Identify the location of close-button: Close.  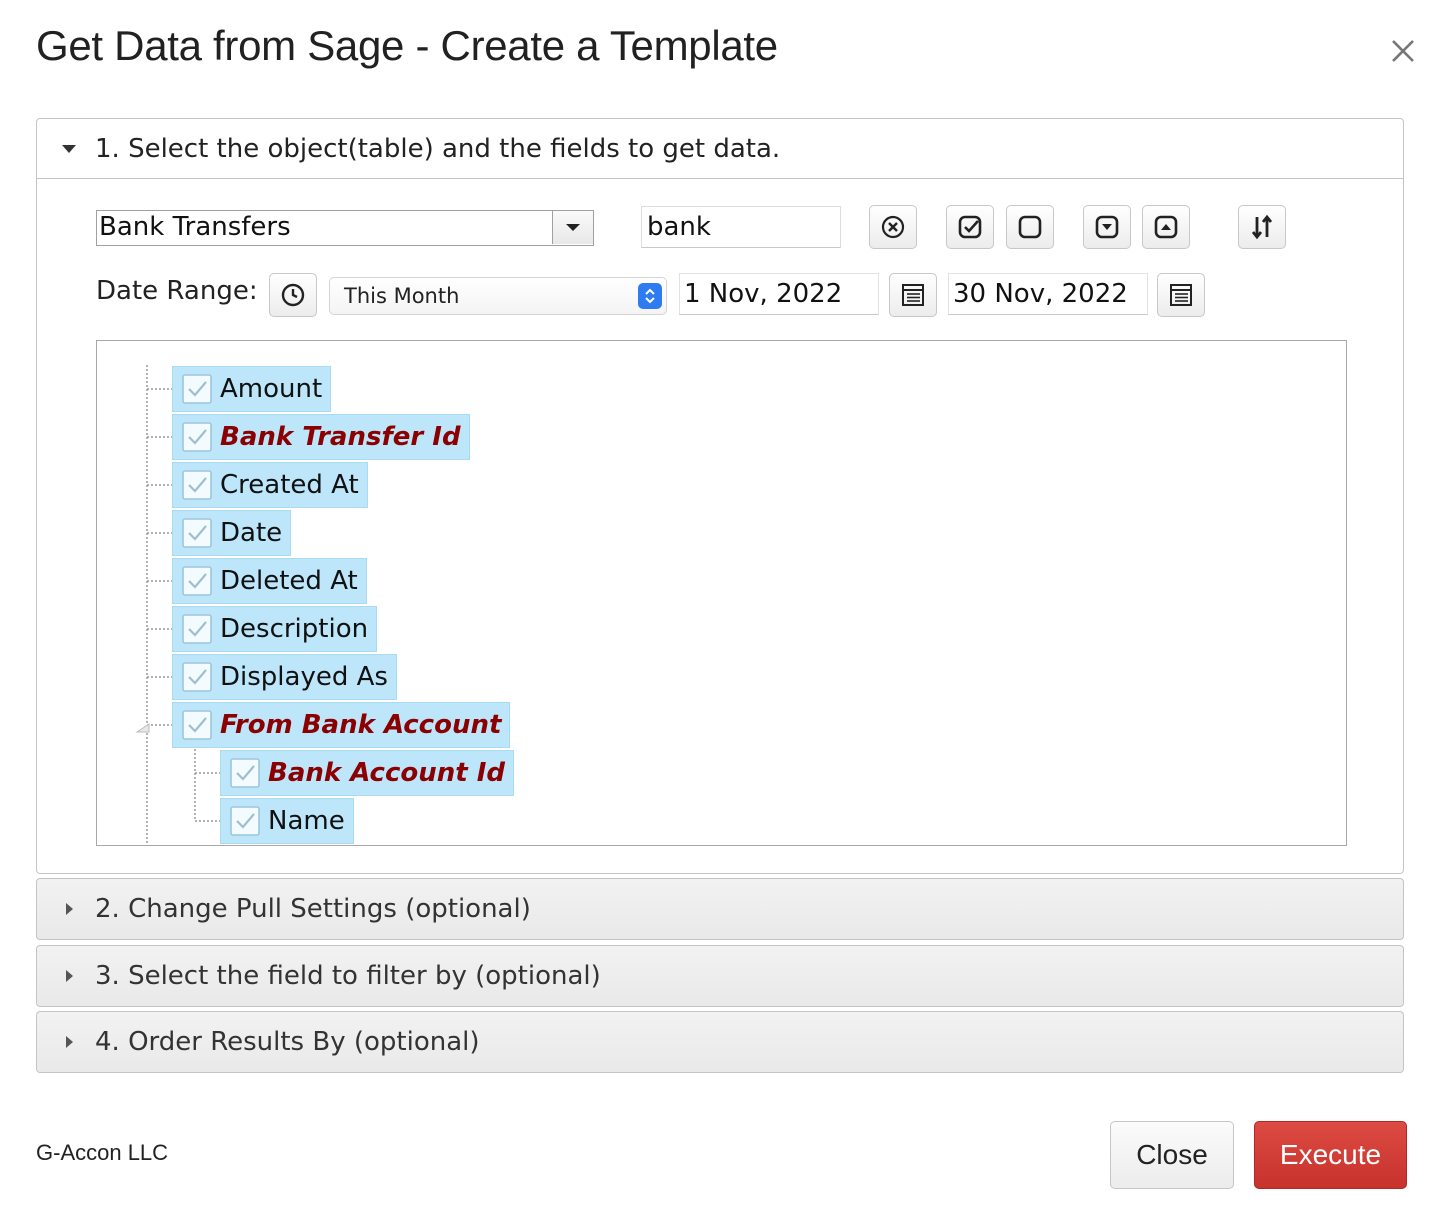
(1172, 1155).